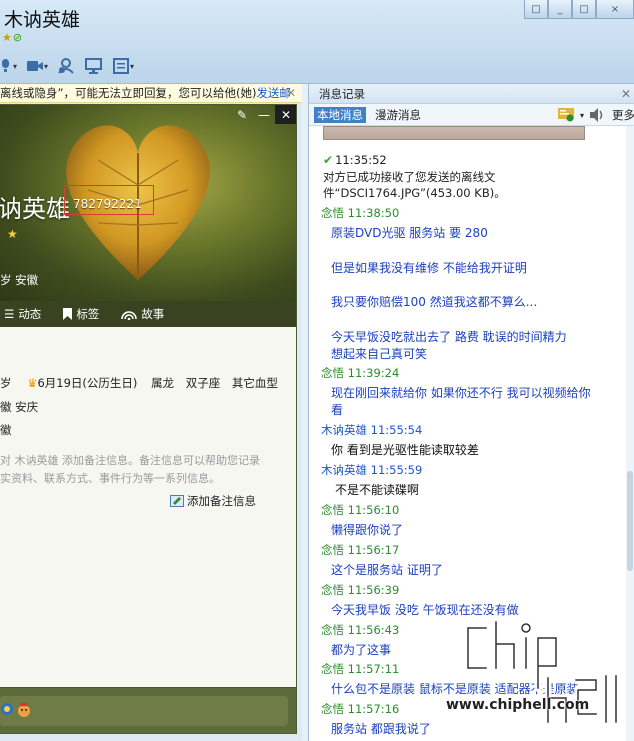  Describe the element at coordinates (560, 9) in the screenshot. I see `minimize-button: _` at that location.